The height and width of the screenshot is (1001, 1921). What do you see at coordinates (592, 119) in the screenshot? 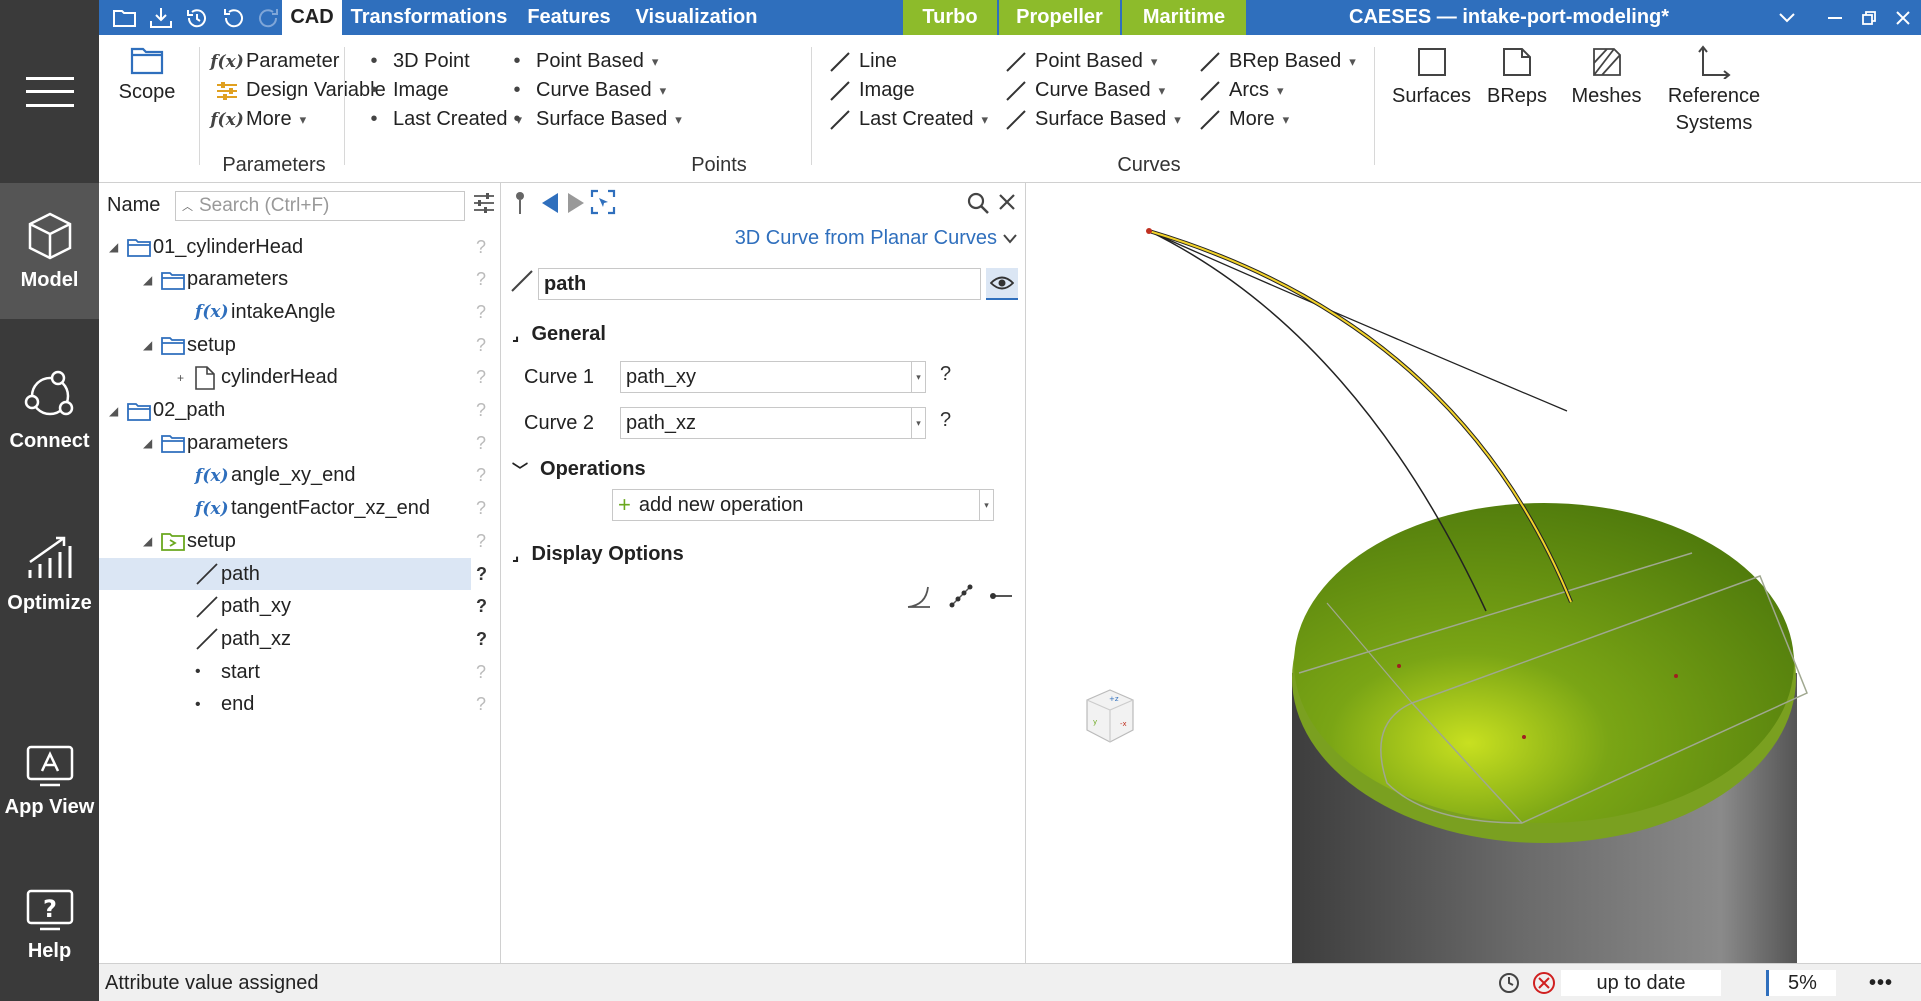
I see `ribbon-point-surface-based: • Surface Based ▾` at bounding box center [592, 119].